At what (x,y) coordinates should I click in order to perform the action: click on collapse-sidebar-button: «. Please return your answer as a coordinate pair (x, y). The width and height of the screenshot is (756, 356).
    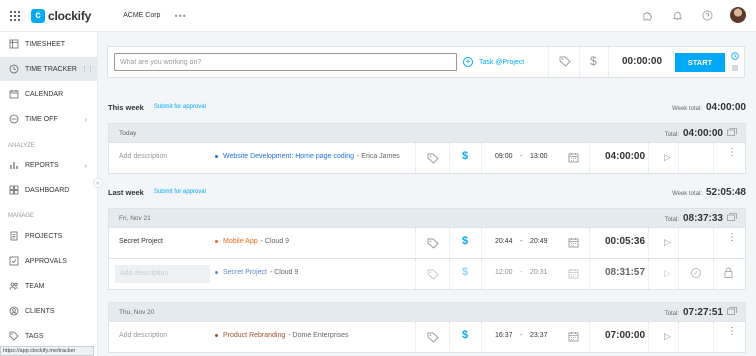
    Looking at the image, I should click on (98, 183).